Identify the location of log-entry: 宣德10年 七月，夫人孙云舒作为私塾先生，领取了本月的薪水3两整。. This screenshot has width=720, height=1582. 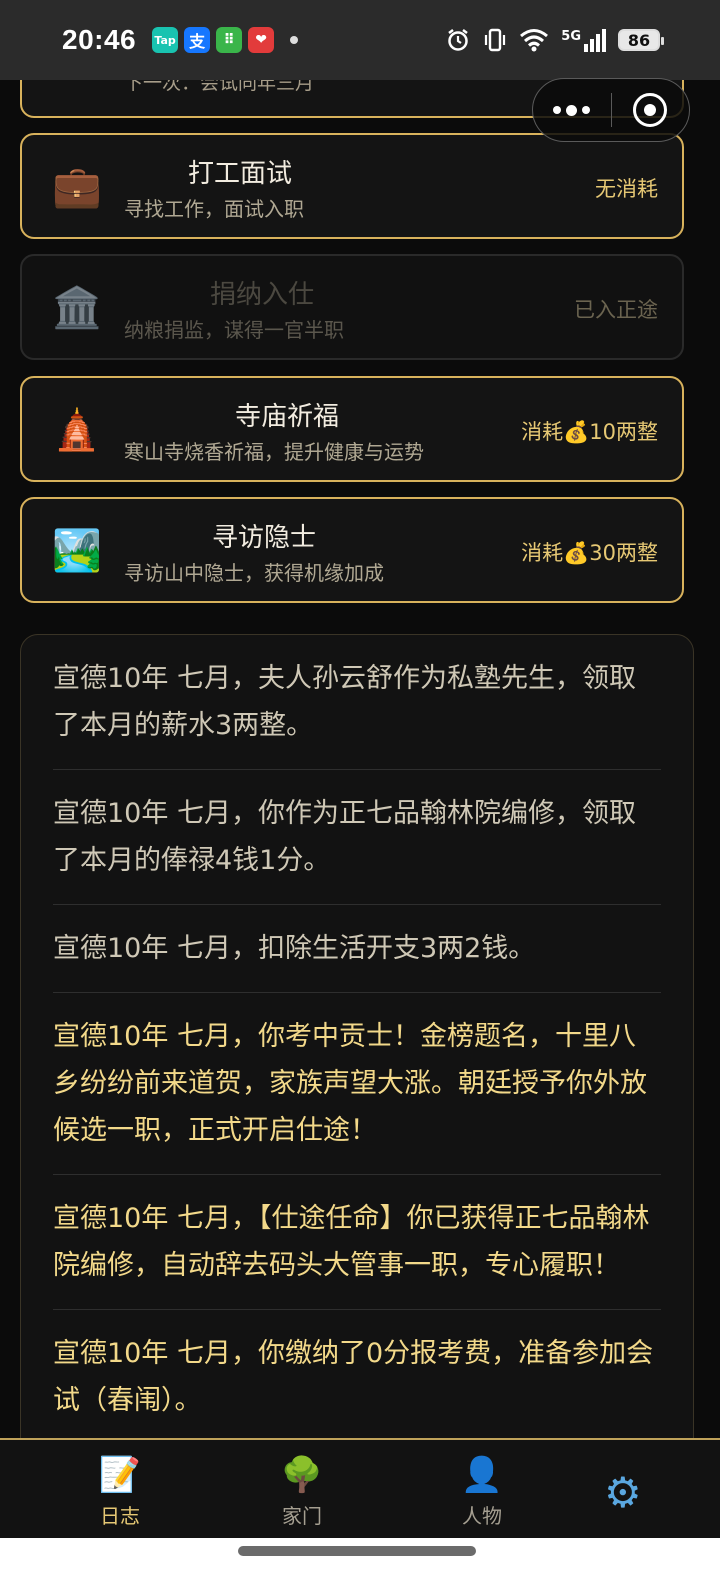
(357, 702).